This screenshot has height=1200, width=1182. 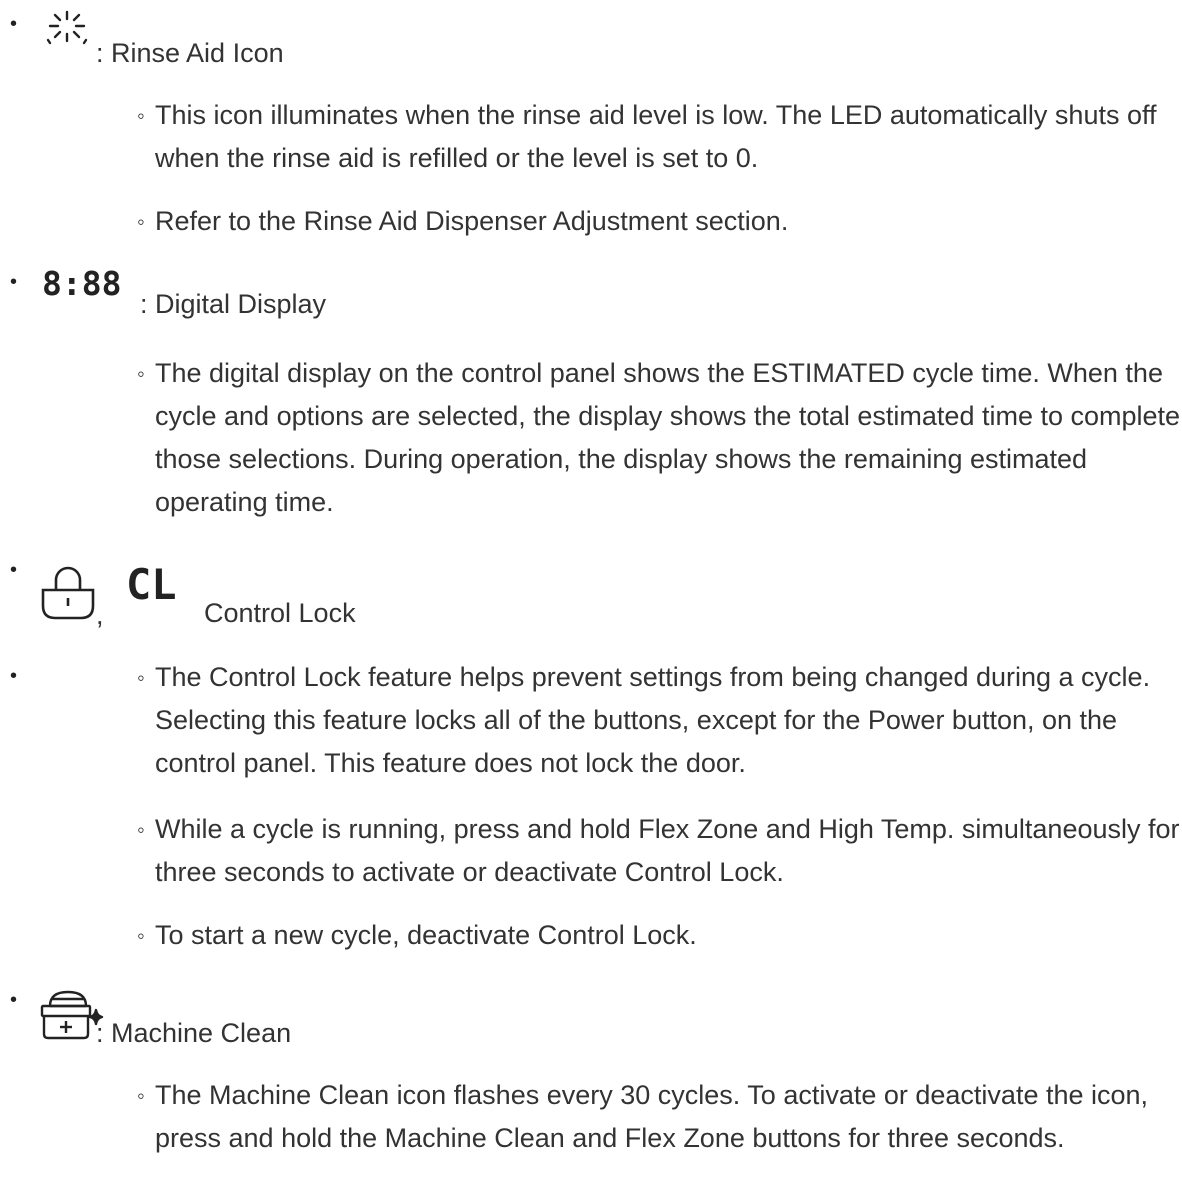 I want to click on section-title: : Rinse Aid Icon, so click(x=190, y=53).